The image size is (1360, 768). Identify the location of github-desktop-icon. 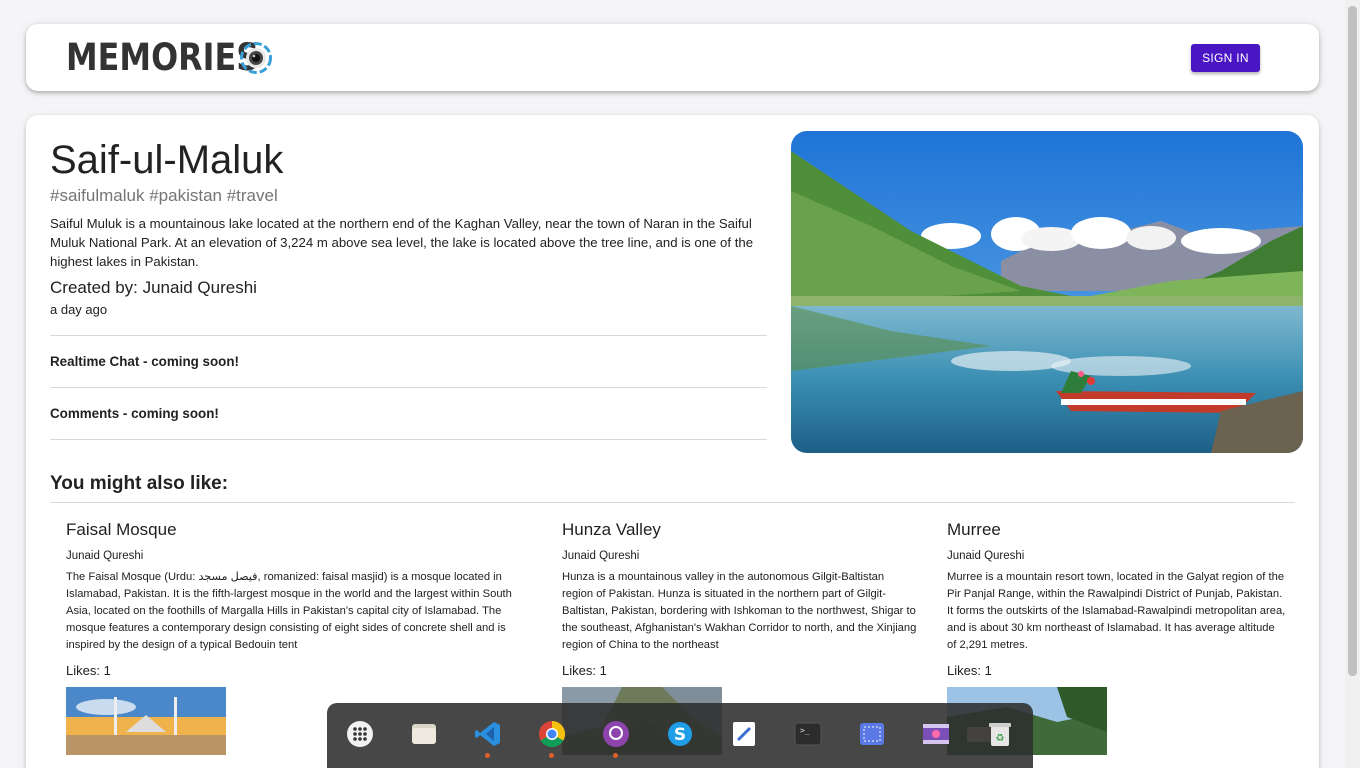
(616, 734).